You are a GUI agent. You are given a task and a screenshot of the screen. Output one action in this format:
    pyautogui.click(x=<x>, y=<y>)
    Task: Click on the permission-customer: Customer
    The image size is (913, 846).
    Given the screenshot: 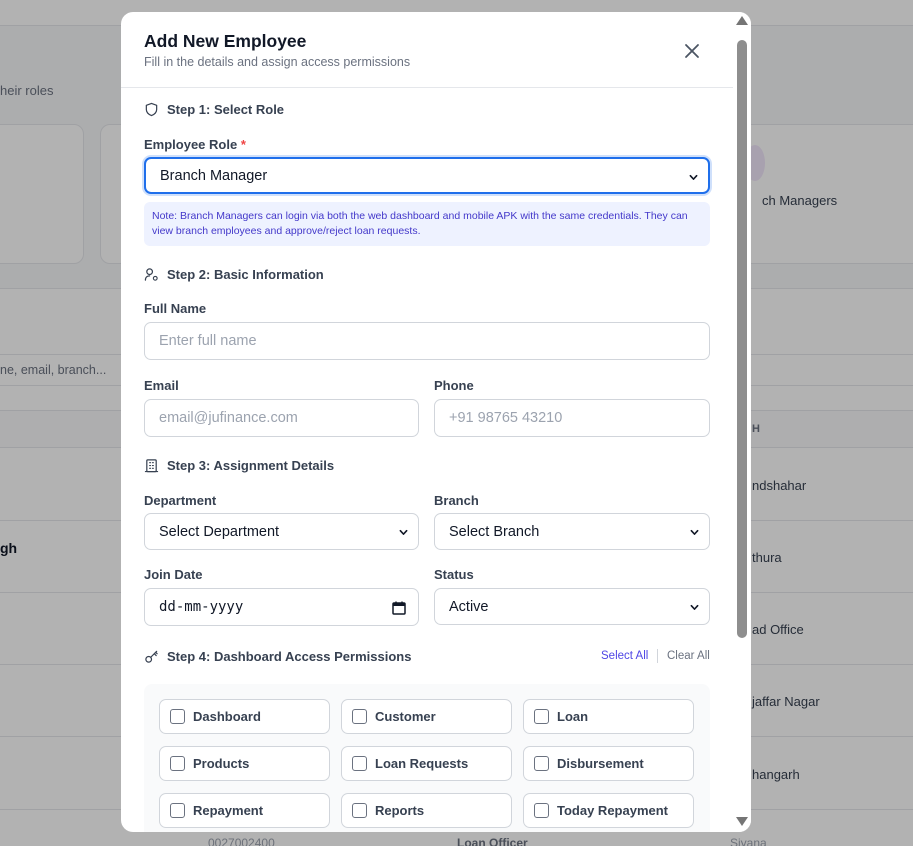 What is the action you would take?
    pyautogui.click(x=426, y=716)
    